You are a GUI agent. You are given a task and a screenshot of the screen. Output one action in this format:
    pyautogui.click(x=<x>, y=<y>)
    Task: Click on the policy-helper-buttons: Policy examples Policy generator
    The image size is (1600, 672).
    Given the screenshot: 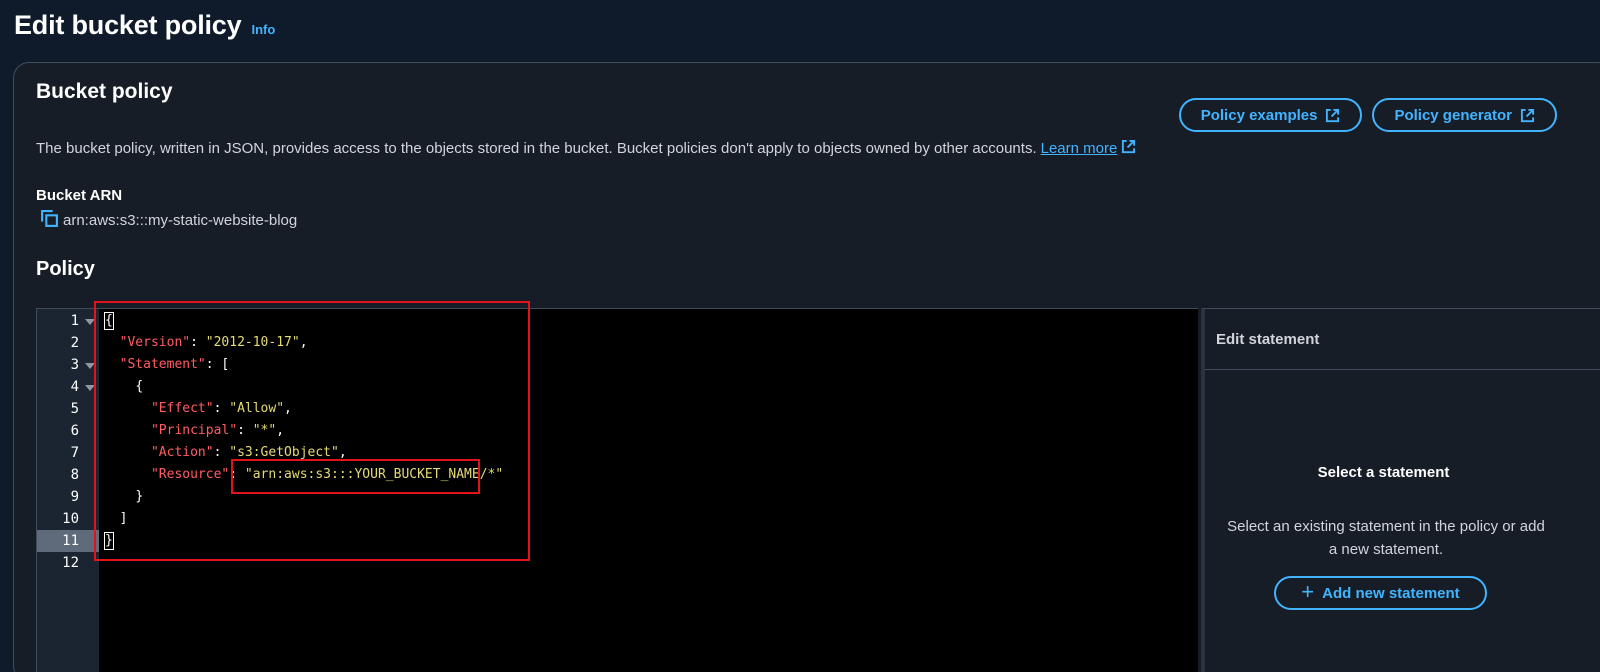 What is the action you would take?
    pyautogui.click(x=1367, y=115)
    